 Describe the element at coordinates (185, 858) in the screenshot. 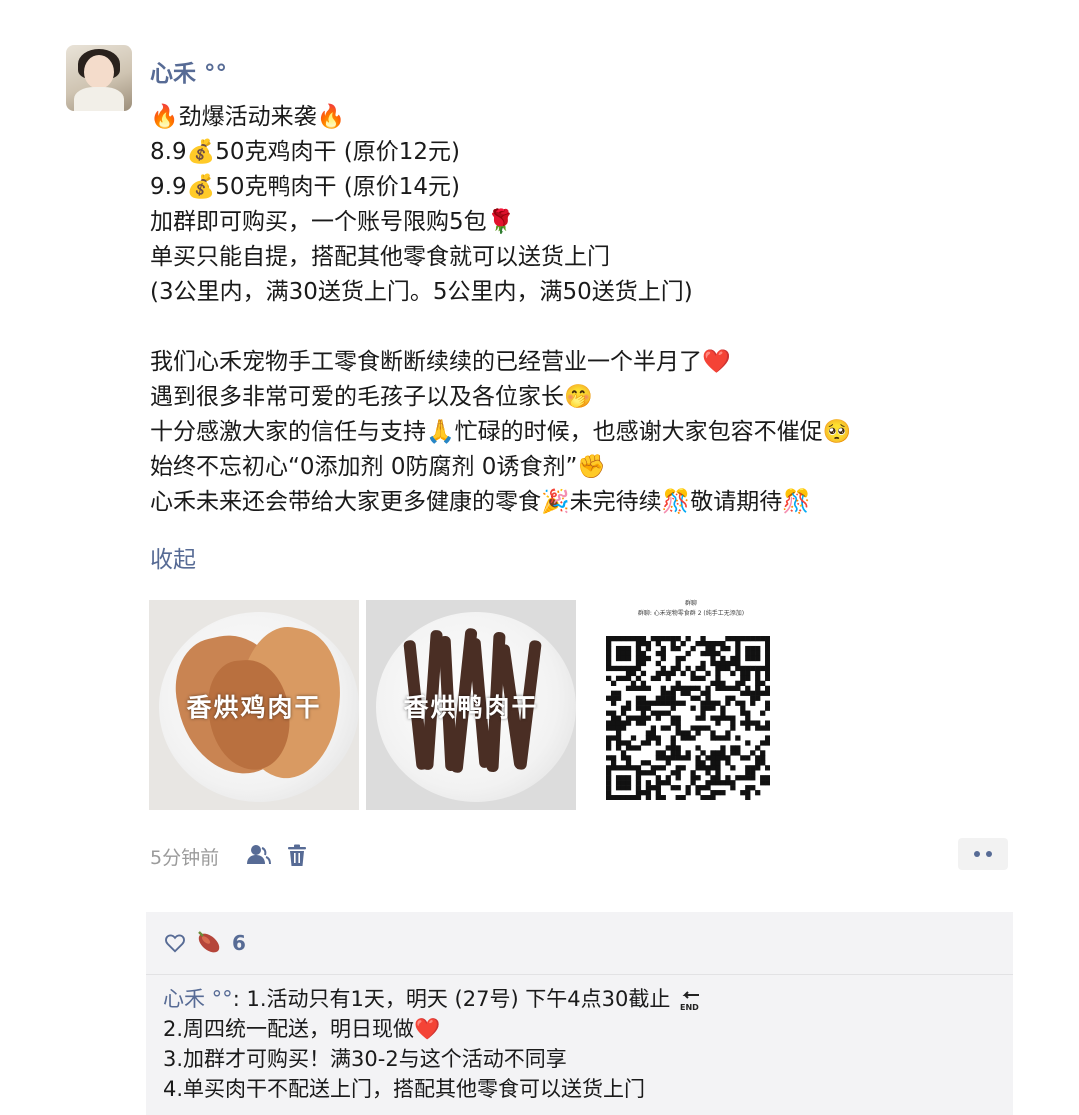

I see `post-timestamp: 5分钟前` at that location.